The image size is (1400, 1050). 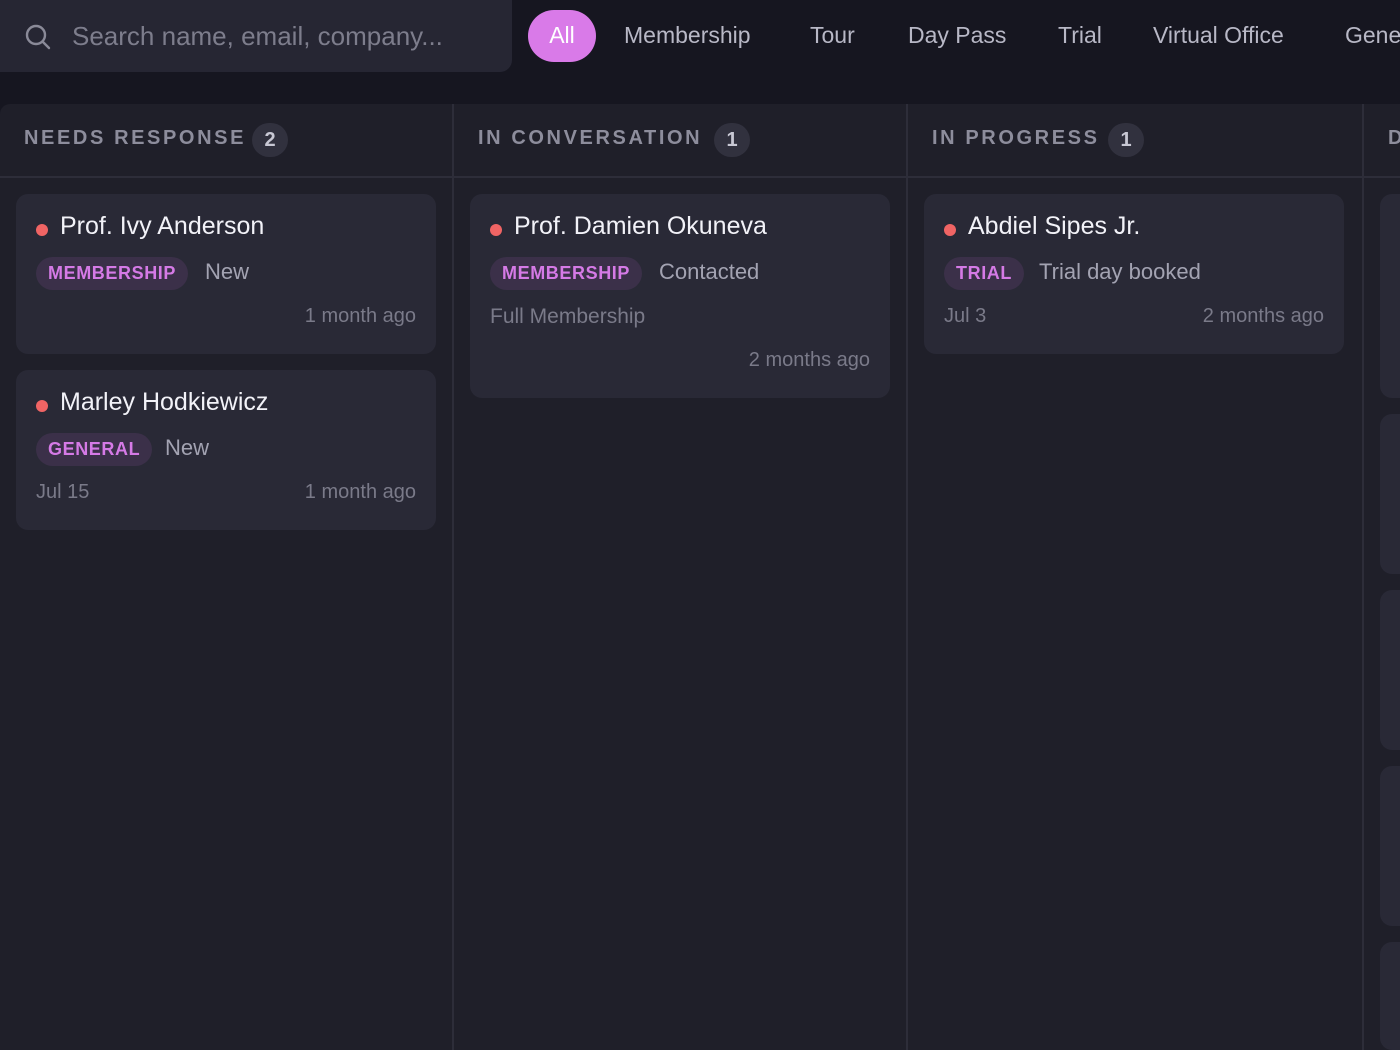 I want to click on column-title: NEEDS RESPONSE, so click(x=135, y=138).